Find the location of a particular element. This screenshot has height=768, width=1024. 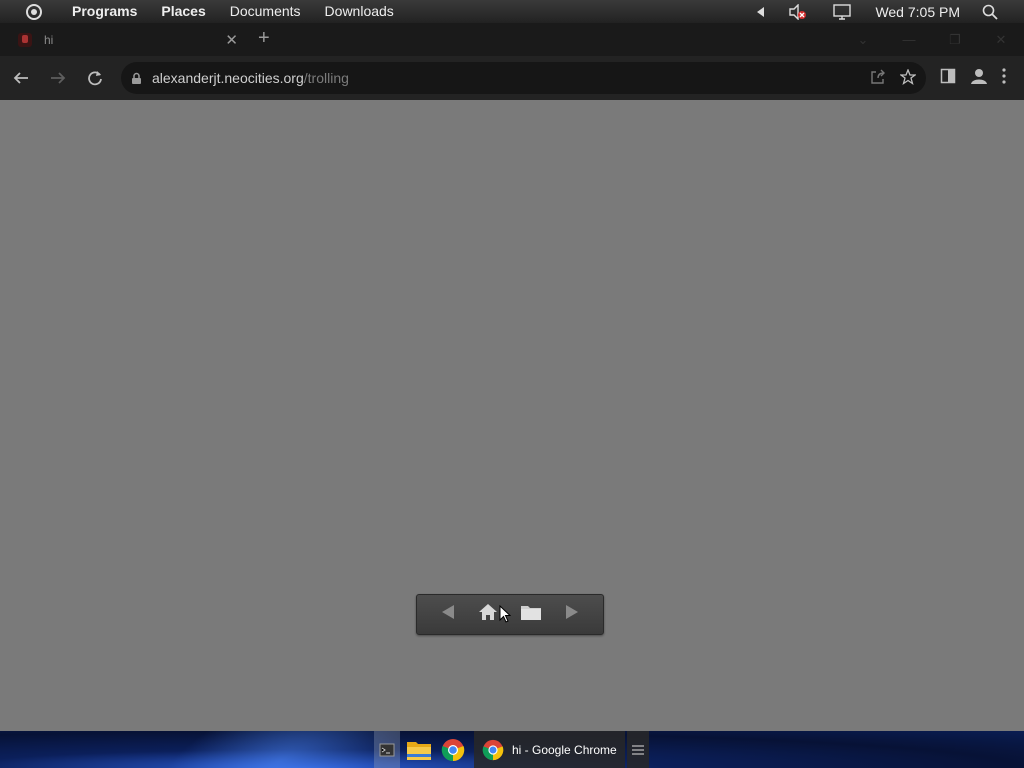

file-manager-icon is located at coordinates (419, 749).